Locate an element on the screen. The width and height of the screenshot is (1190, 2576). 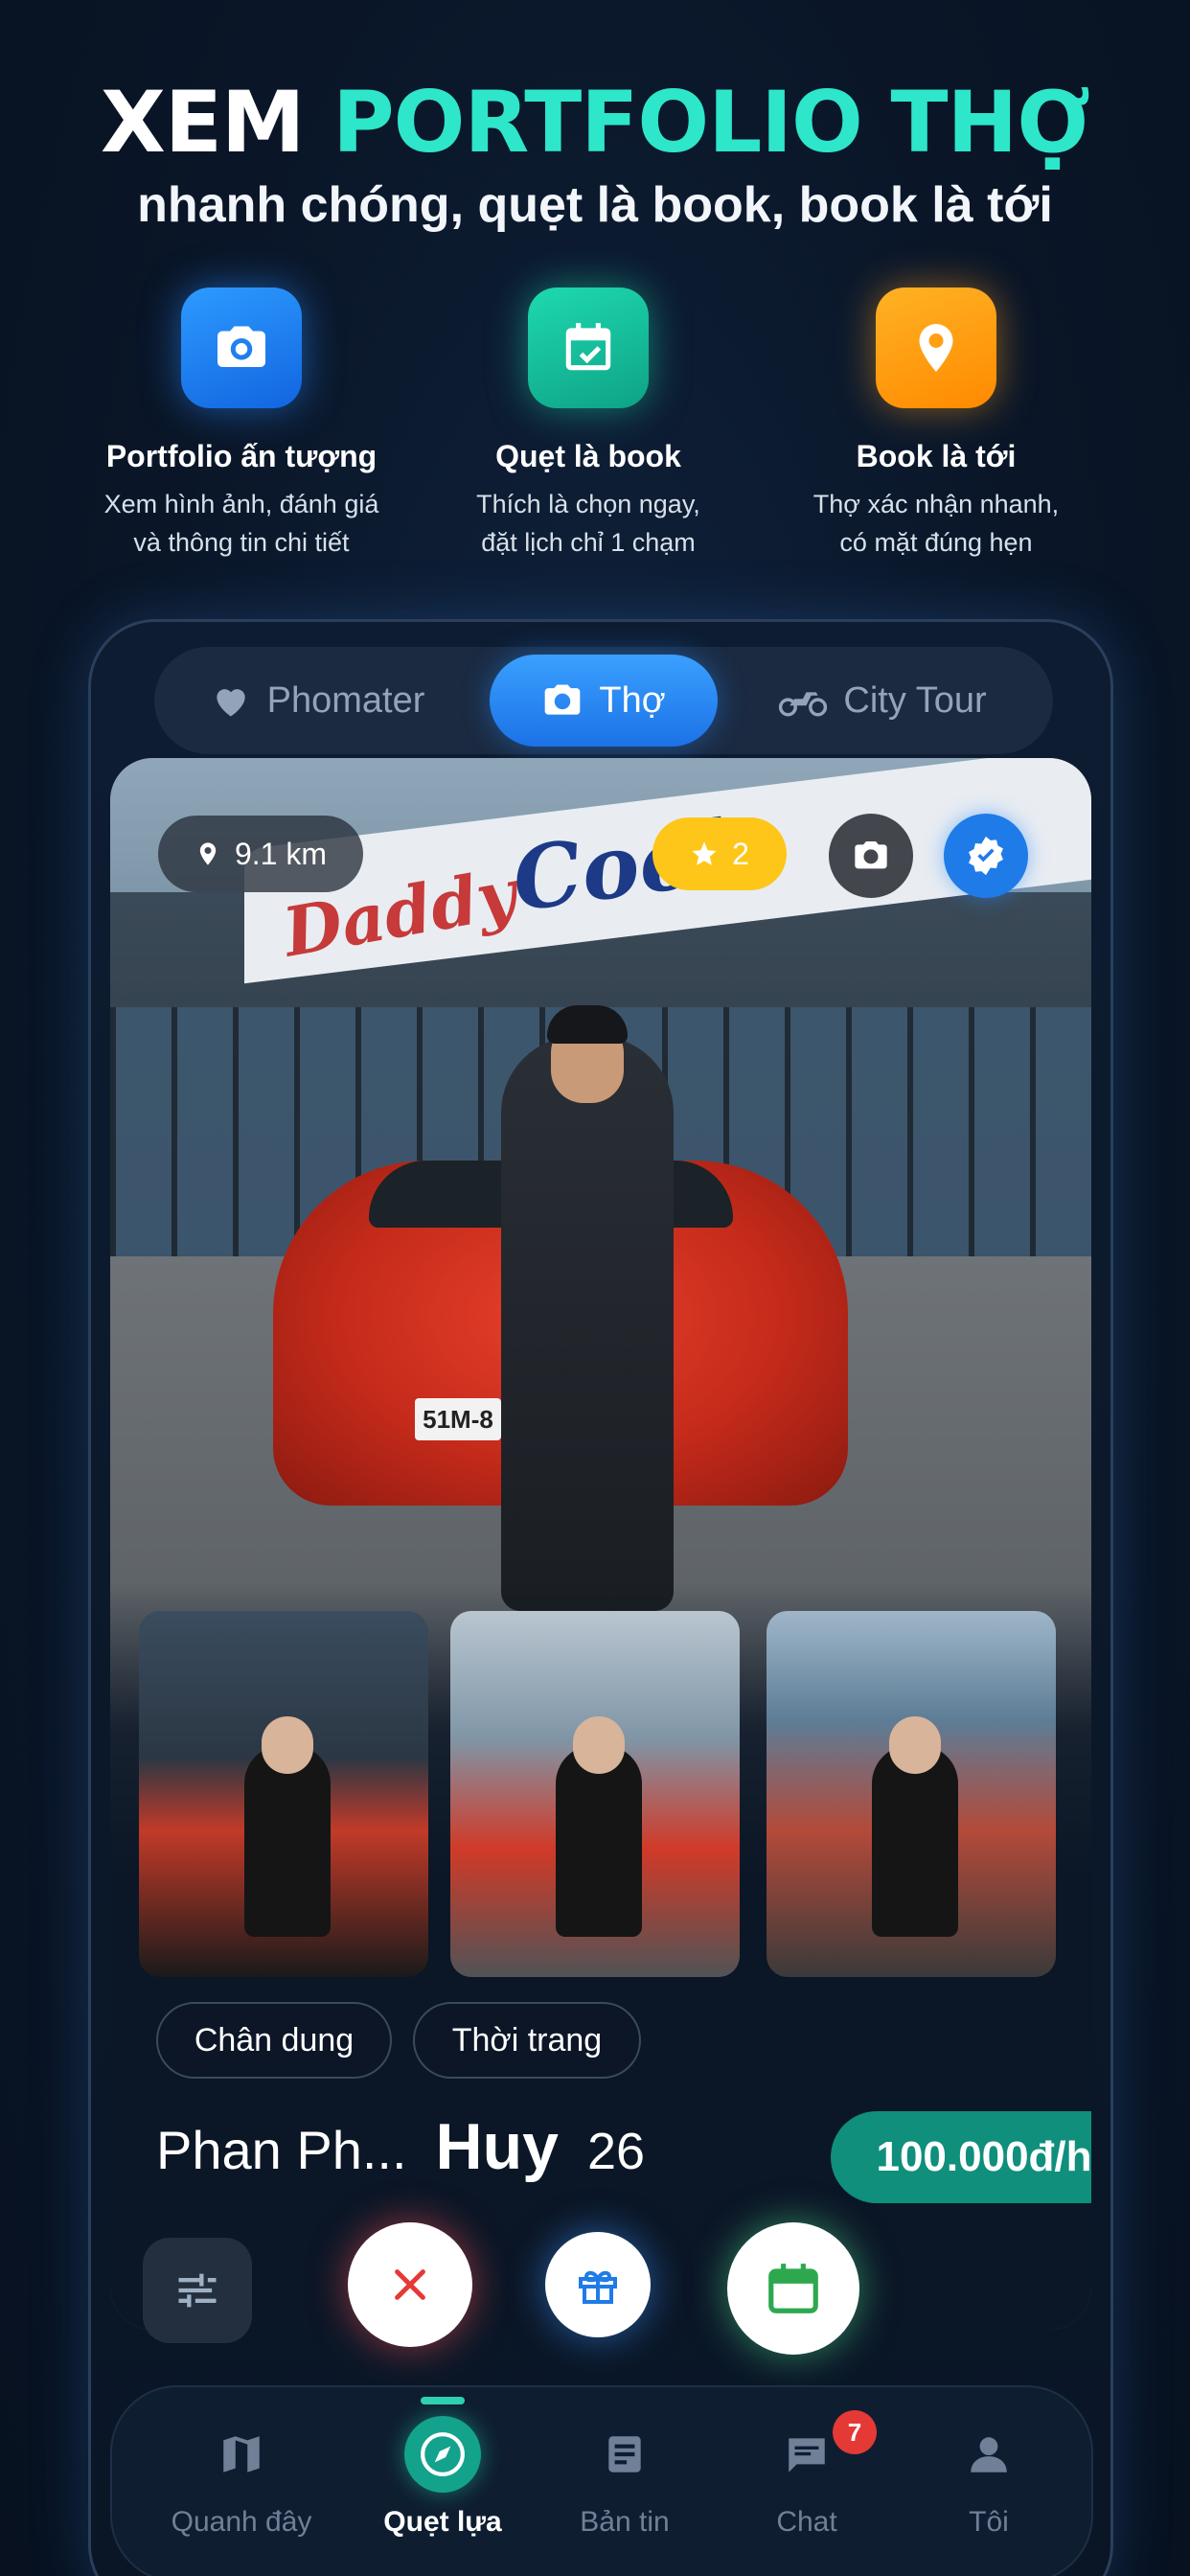
photographer-last-name: Huy is located at coordinates (497, 2146).